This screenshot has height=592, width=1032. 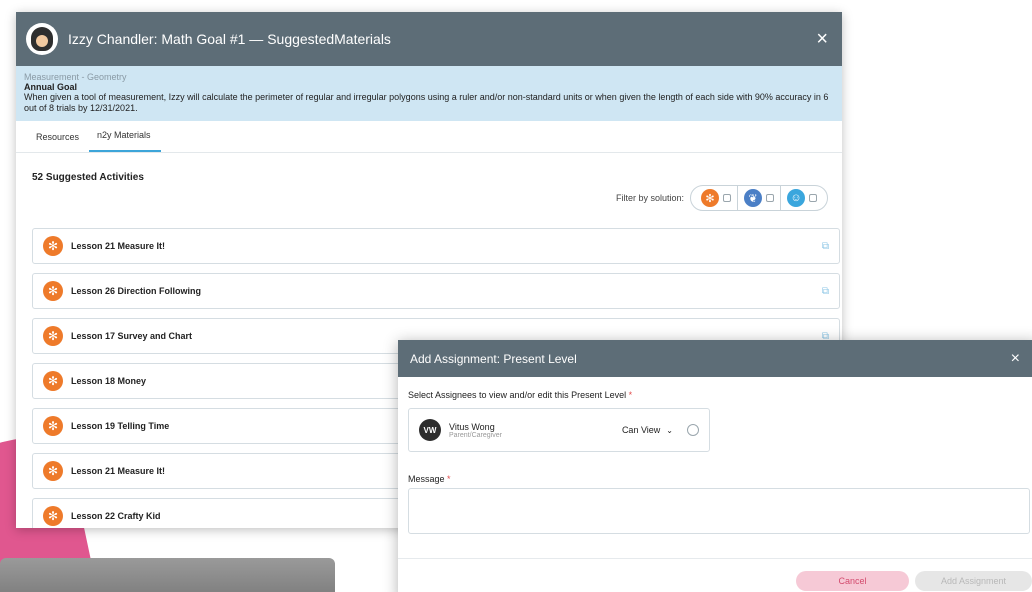 I want to click on message-field, so click(x=719, y=511).